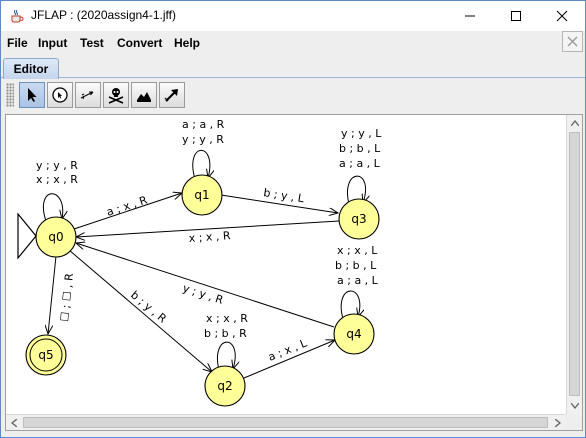 This screenshot has height=438, width=586. I want to click on label-q4-q4-3: a ; a , L, so click(358, 280).